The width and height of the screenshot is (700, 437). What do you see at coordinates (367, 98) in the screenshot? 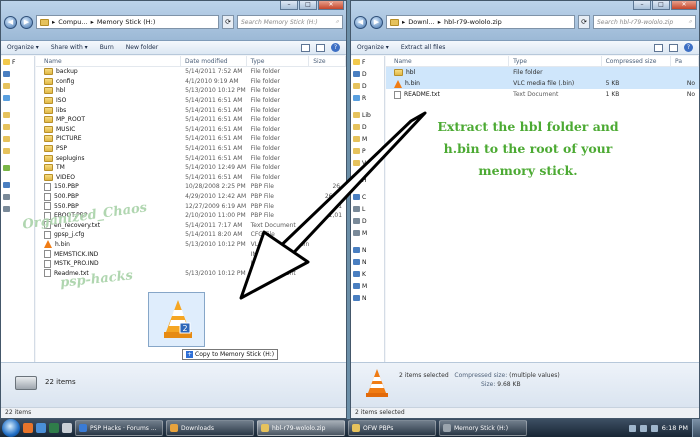
I see `nav-item: R` at bounding box center [367, 98].